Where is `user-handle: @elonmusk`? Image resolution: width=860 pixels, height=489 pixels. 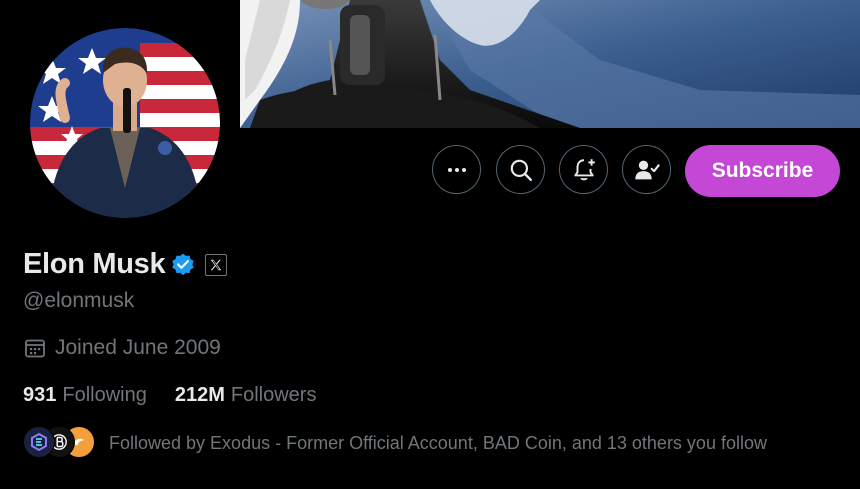 user-handle: @elonmusk is located at coordinates (79, 300).